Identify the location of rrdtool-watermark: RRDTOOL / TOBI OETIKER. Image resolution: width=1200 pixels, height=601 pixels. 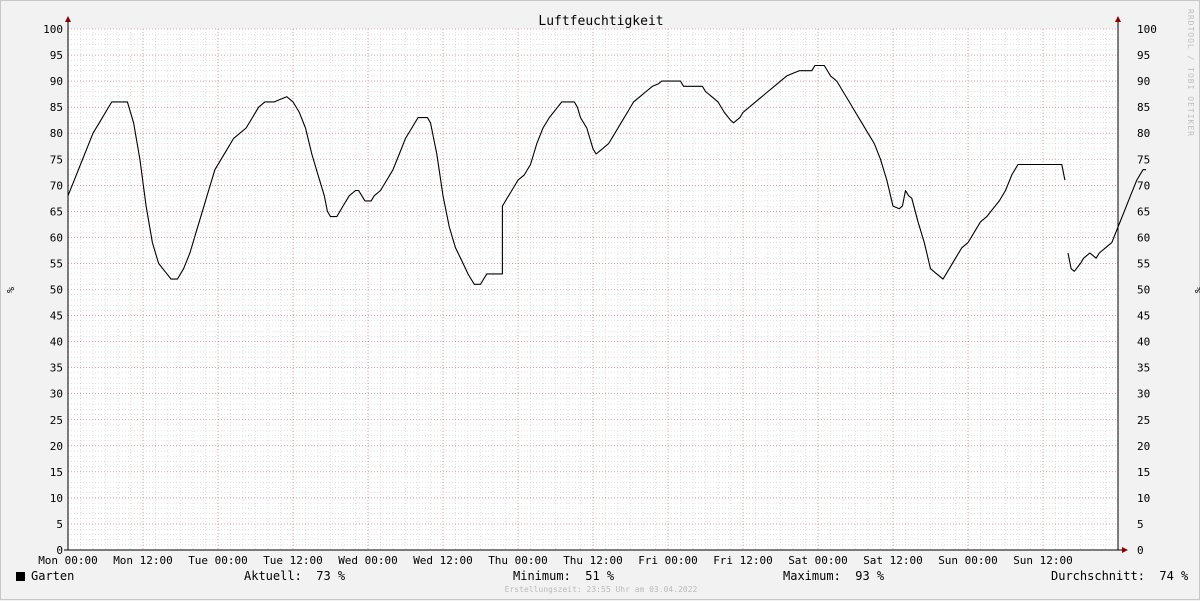
(1190, 73).